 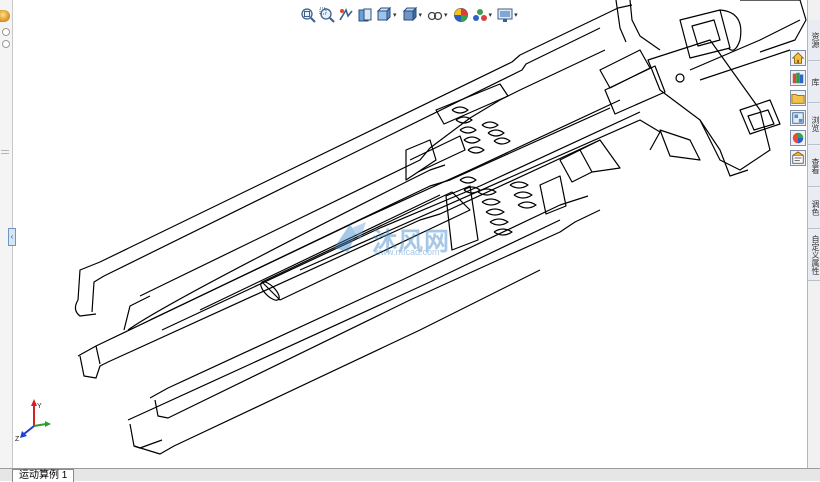 What do you see at coordinates (798, 158) in the screenshot?
I see `custom-properties-icon` at bounding box center [798, 158].